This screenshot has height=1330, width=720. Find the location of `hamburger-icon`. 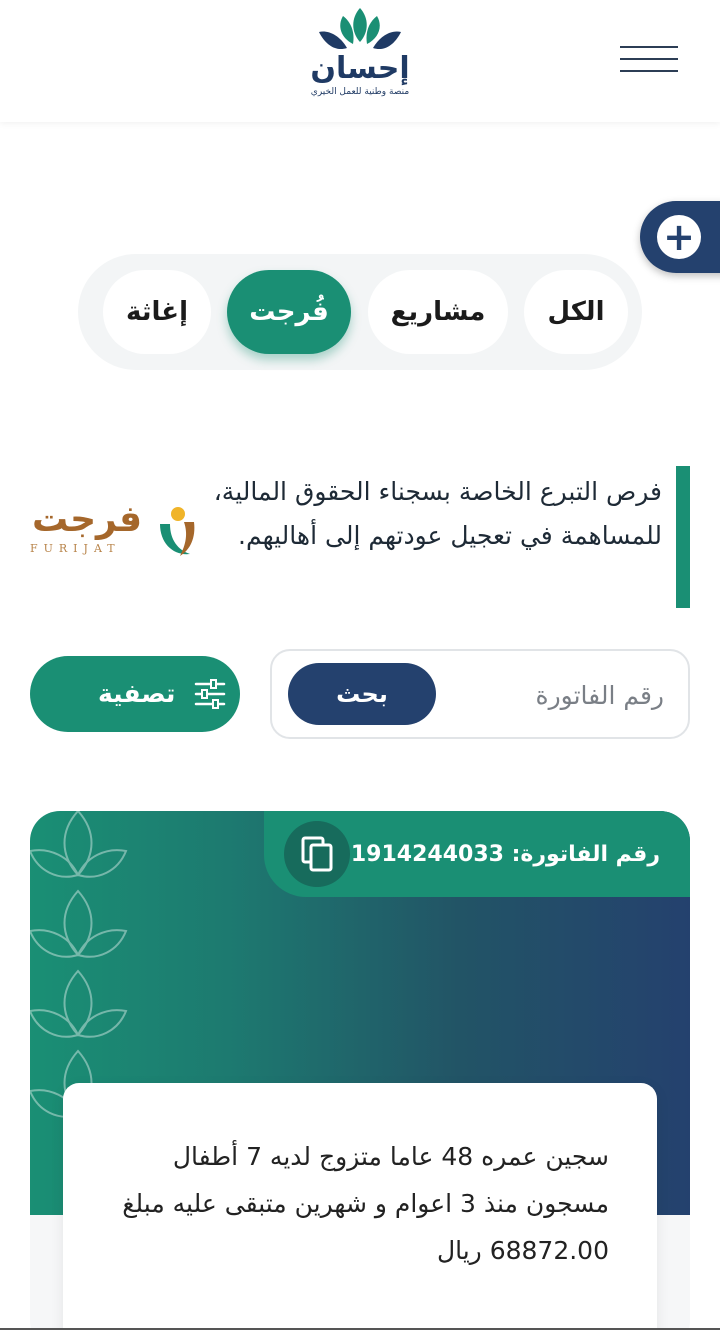

hamburger-icon is located at coordinates (649, 62).